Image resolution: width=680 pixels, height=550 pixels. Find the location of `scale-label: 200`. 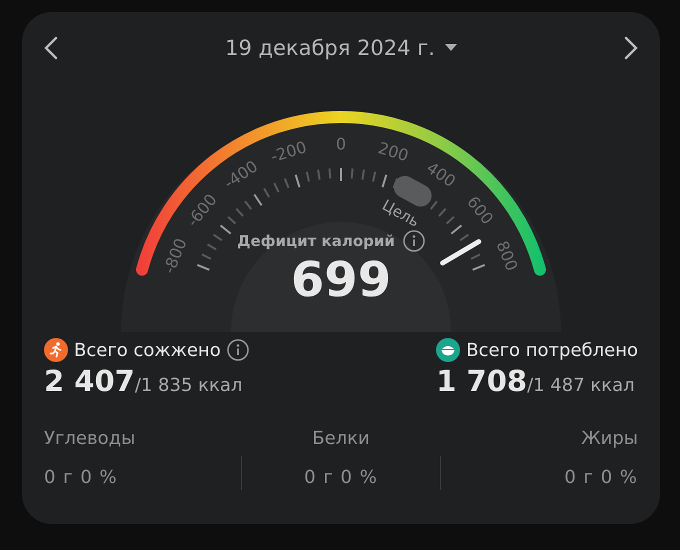

scale-label: 200 is located at coordinates (393, 152).